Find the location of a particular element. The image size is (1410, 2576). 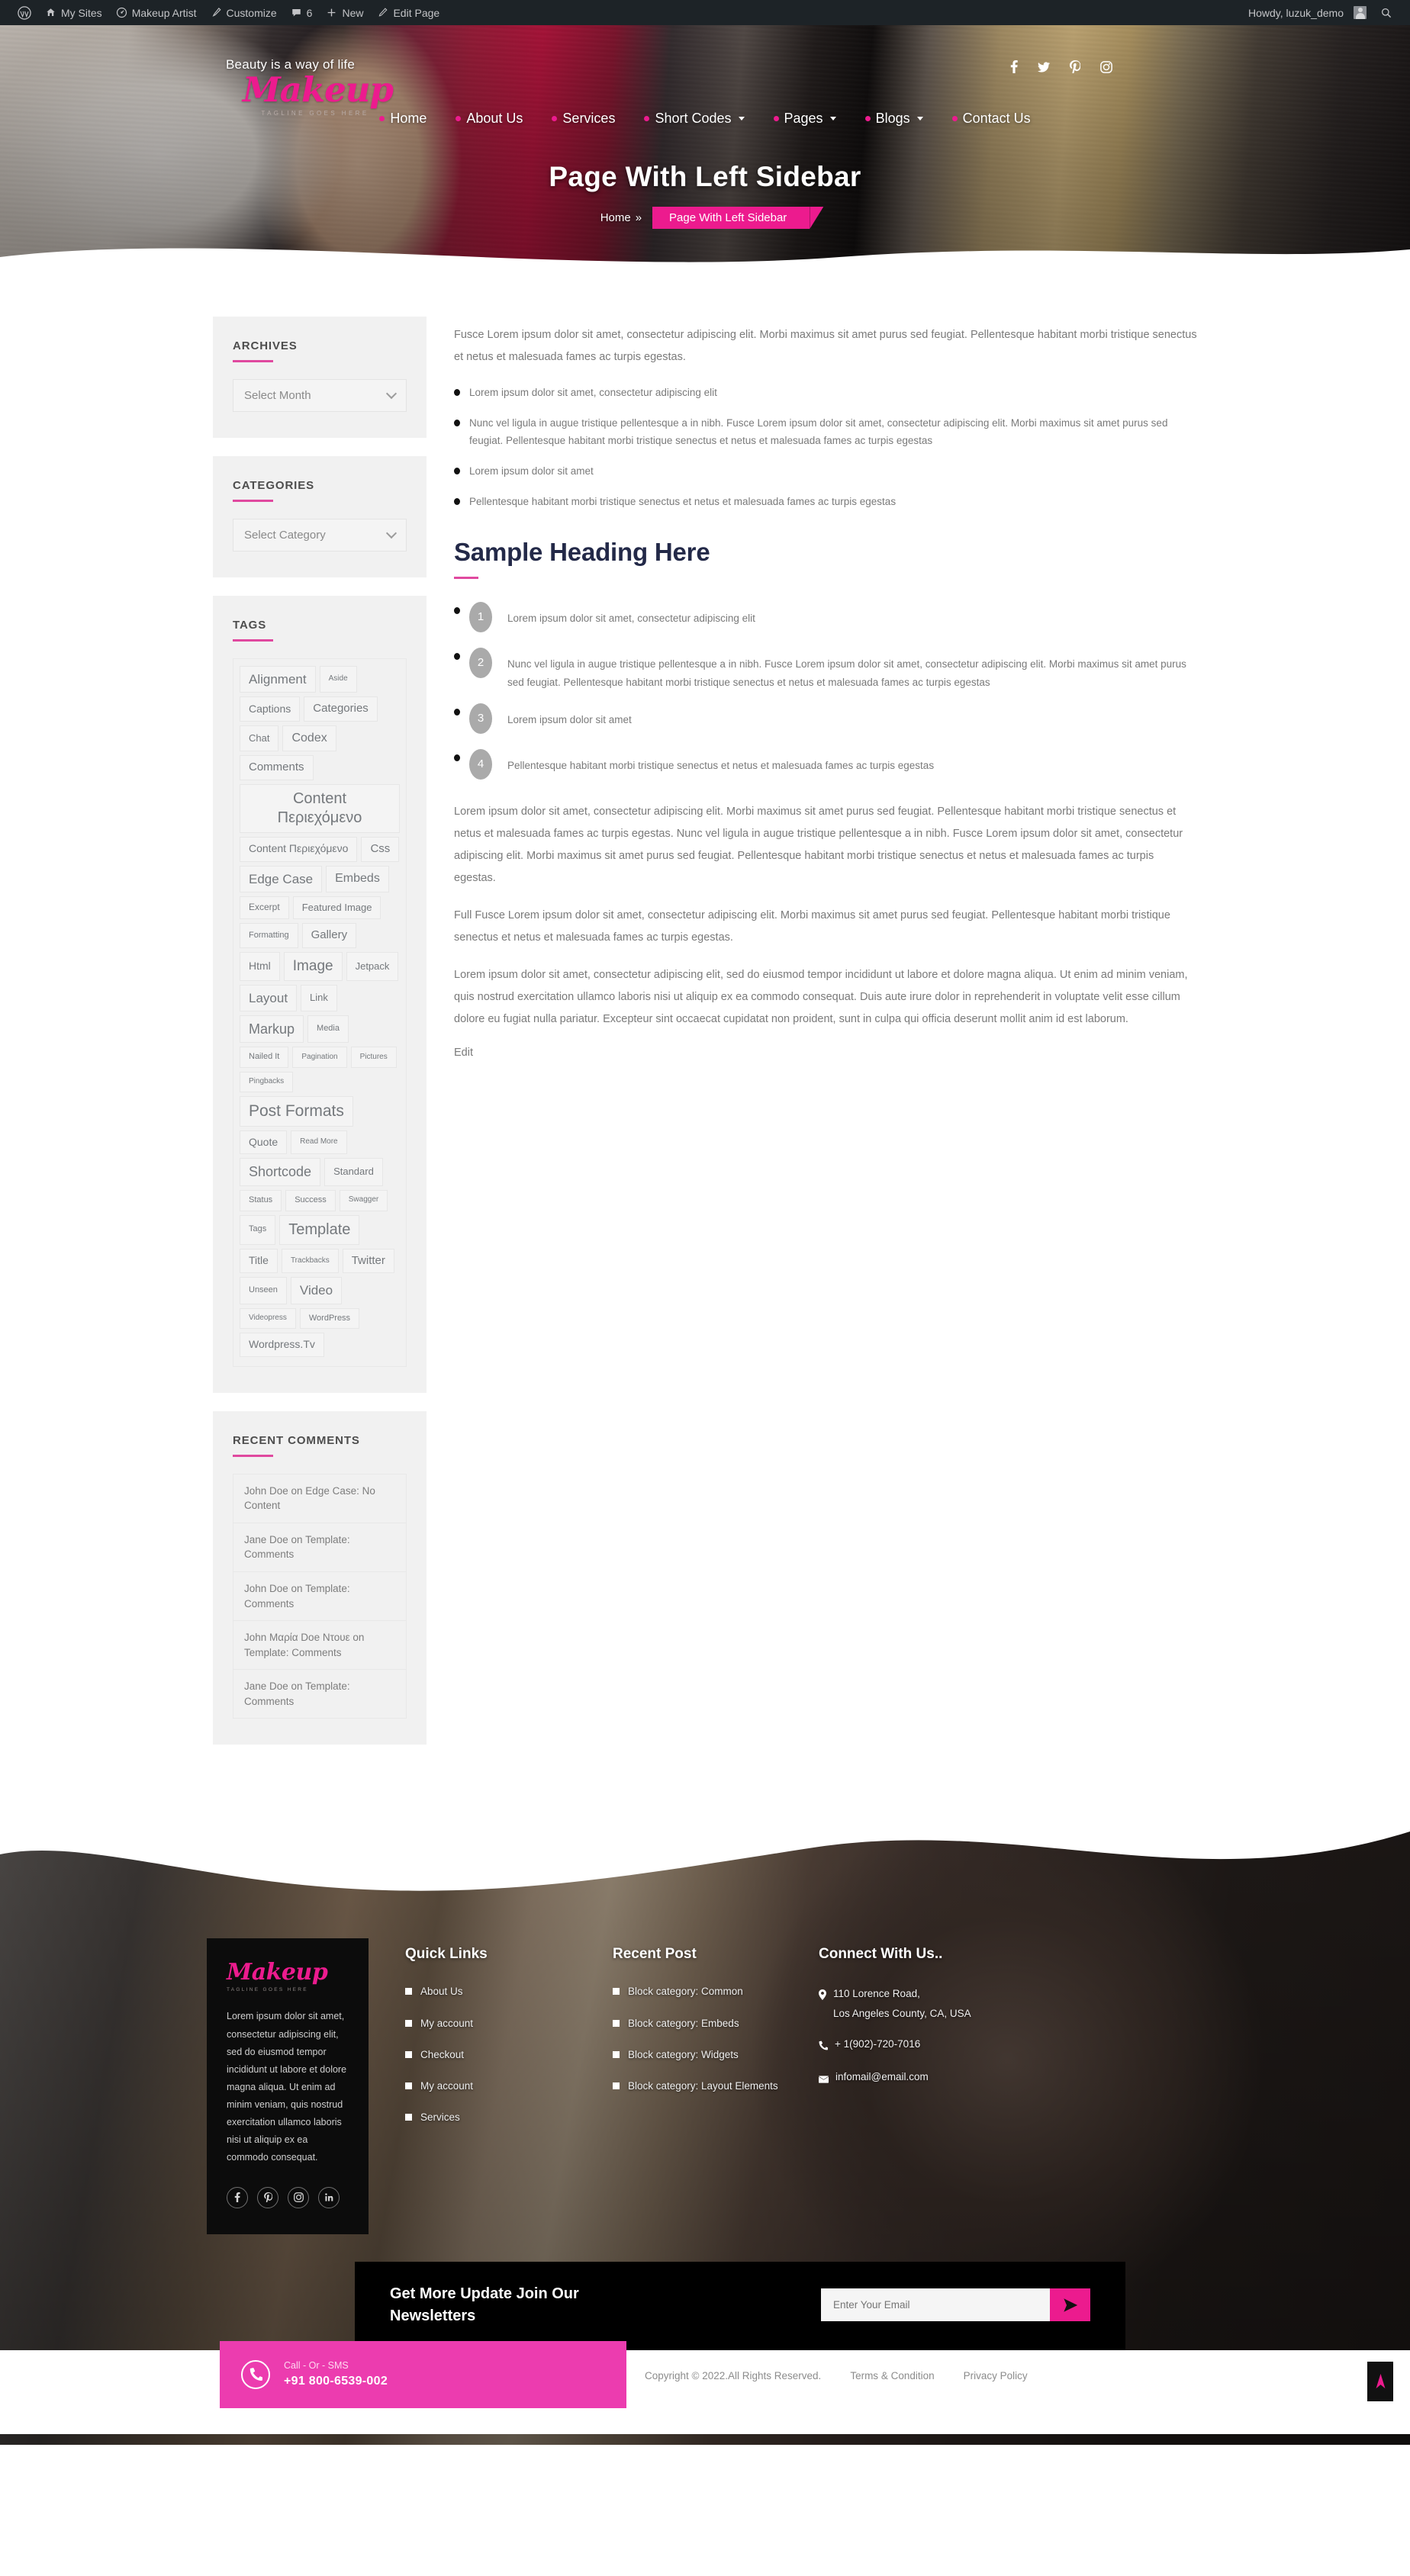

admin-bar-customize: Customize is located at coordinates (244, 12).